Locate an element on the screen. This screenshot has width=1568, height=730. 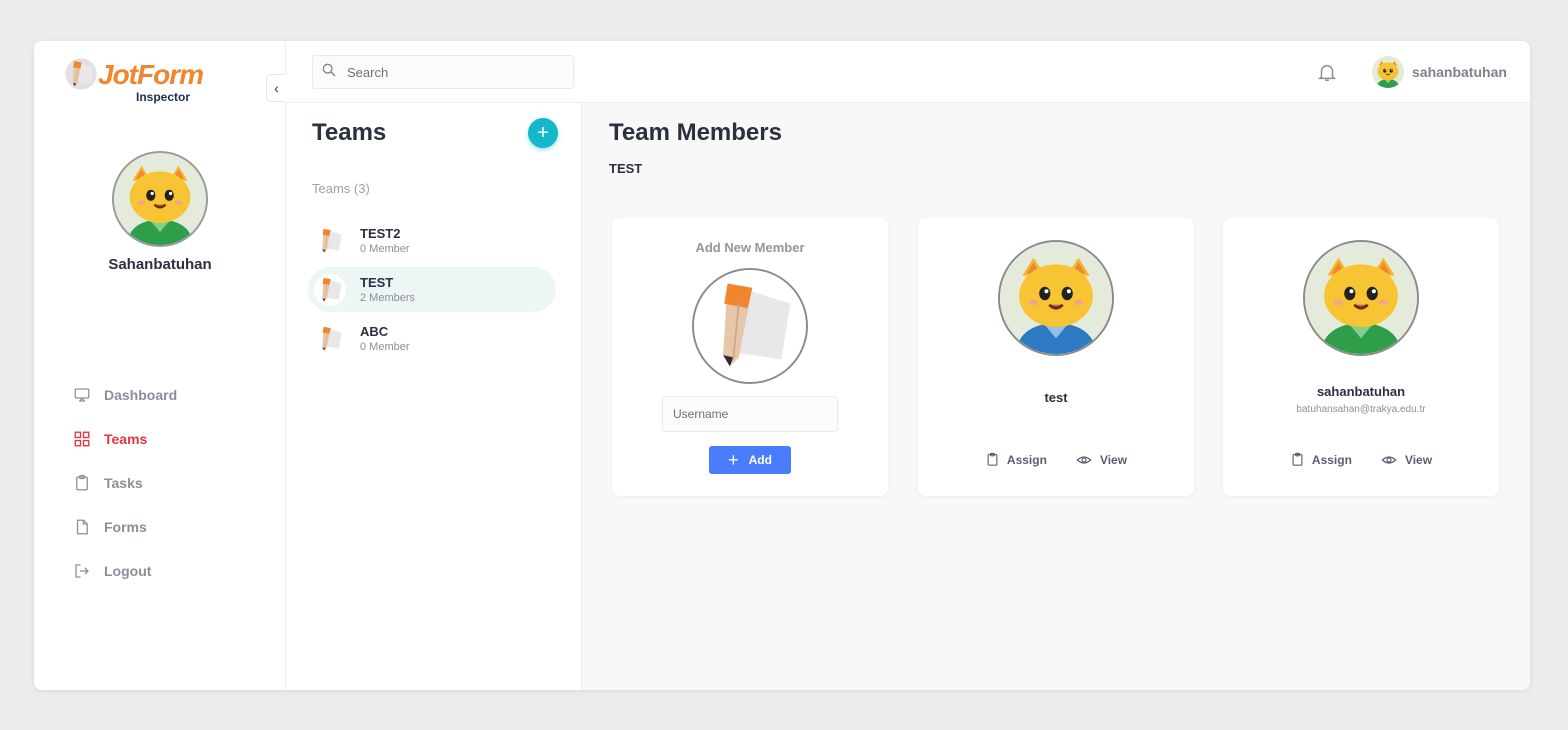
member-email: batuhansahan@trakya.edu.tr is located at coordinates (1361, 409).